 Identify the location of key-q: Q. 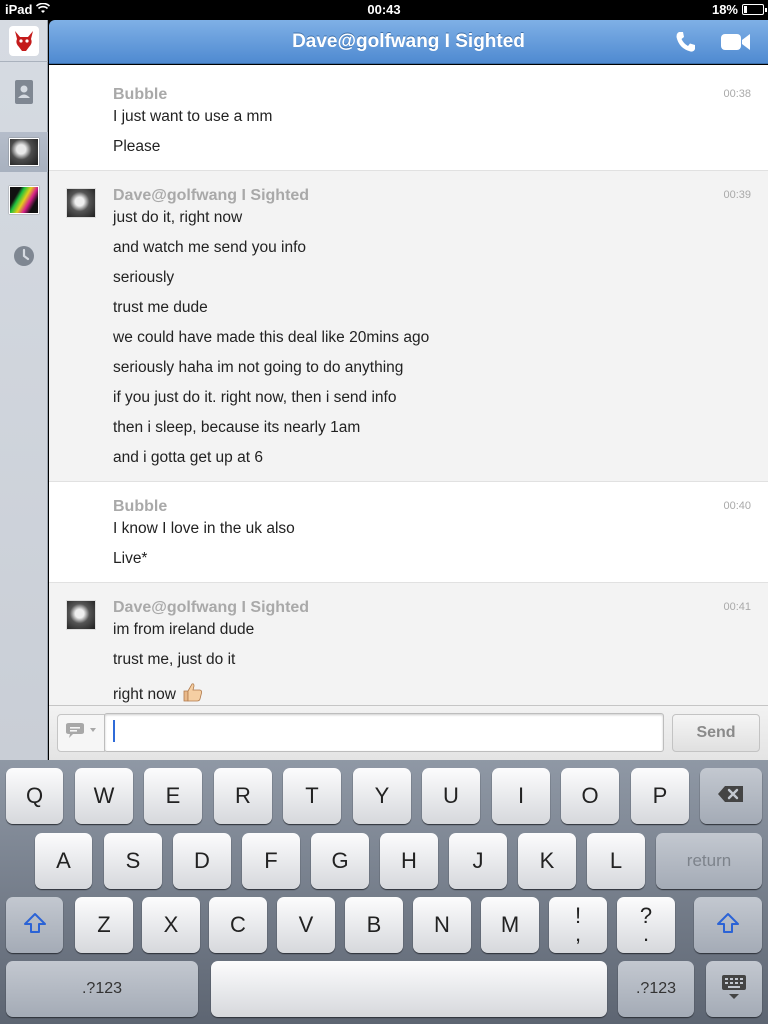
(34, 796).